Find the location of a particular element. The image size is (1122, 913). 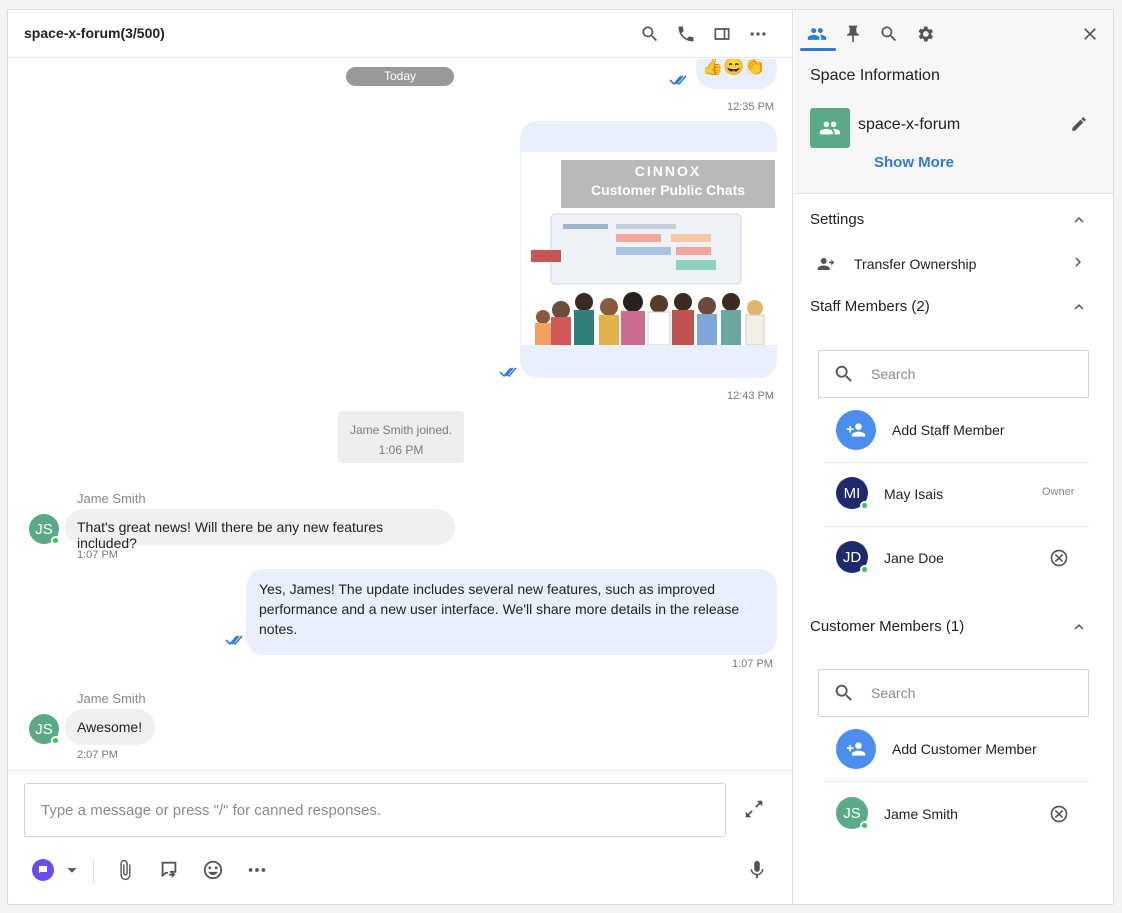

transfer-ownership-label: Transfer Ownership is located at coordinates (915, 264).